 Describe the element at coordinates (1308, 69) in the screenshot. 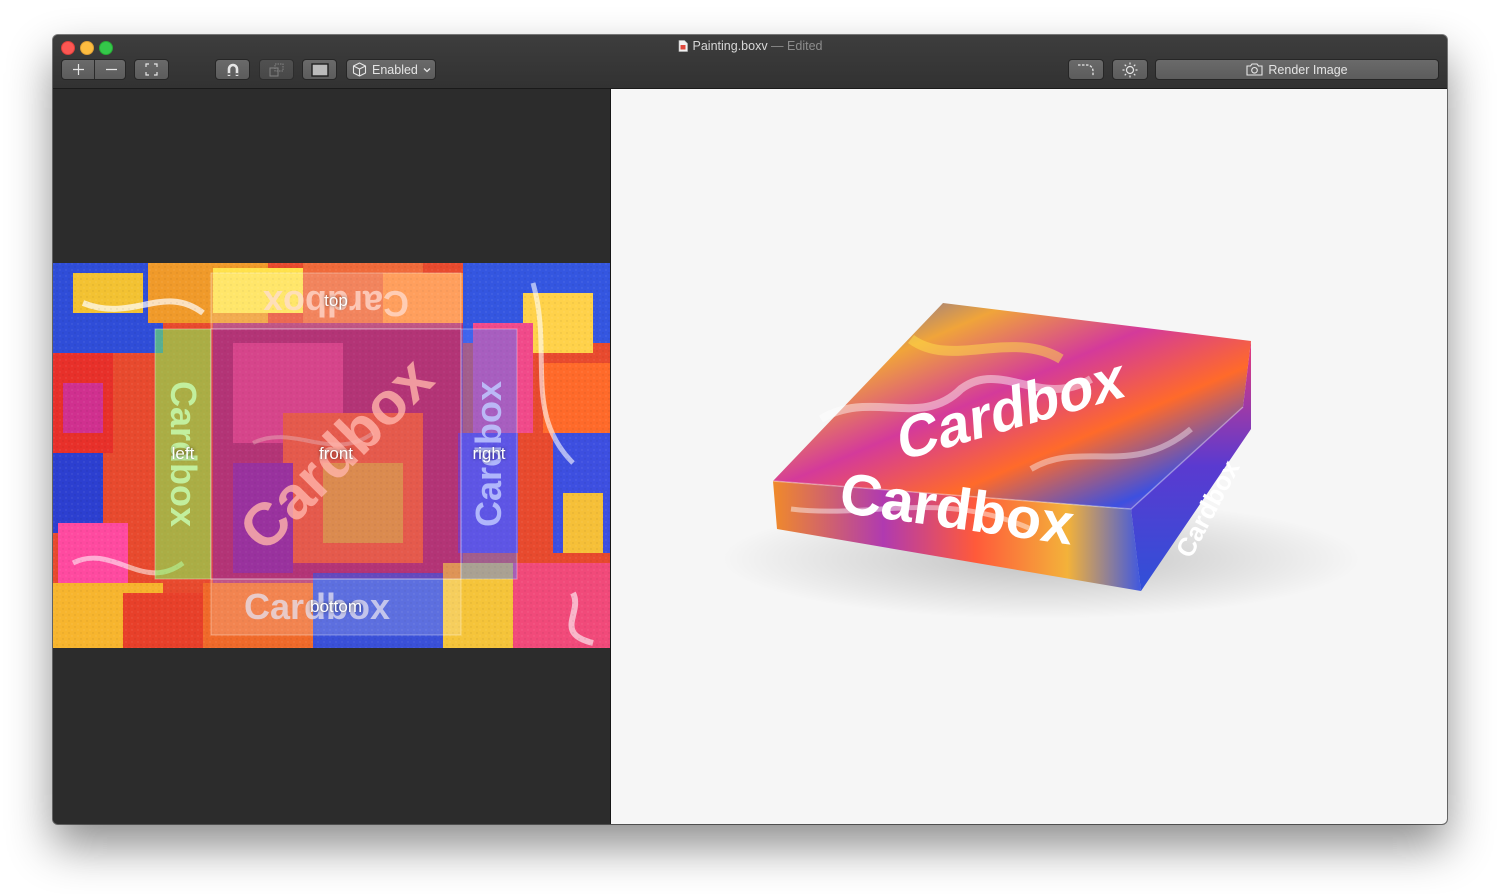

I see `render-image-label: Render Image` at that location.